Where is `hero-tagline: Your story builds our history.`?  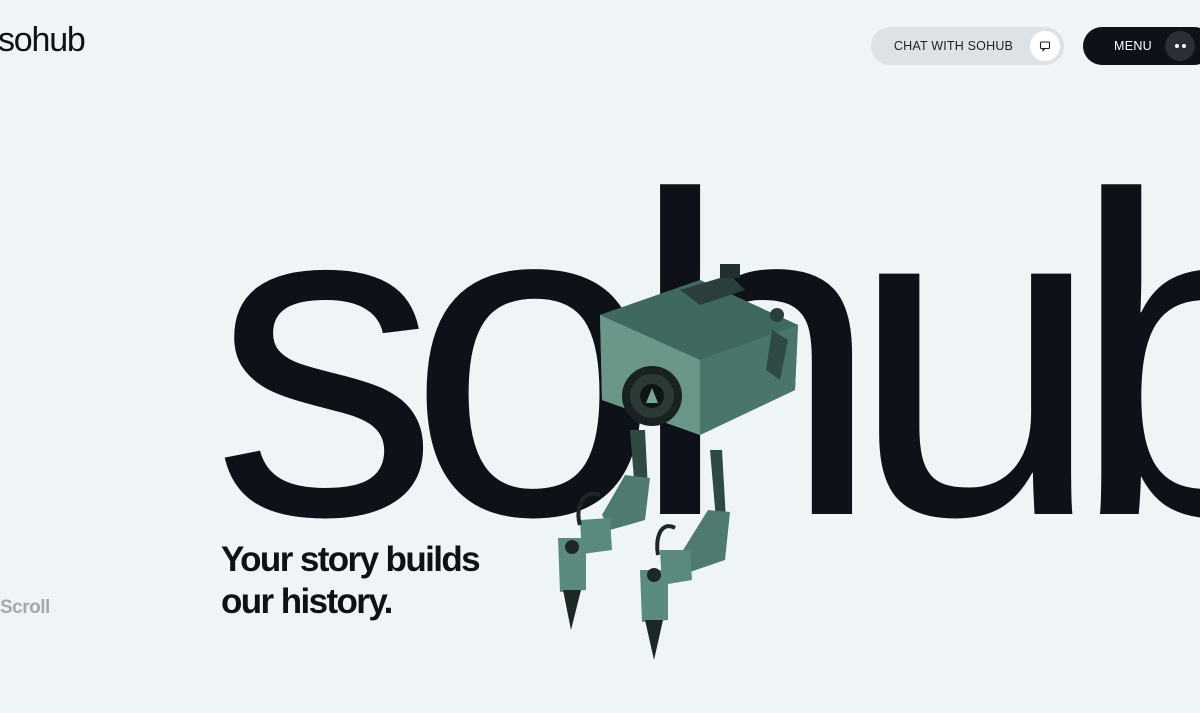 hero-tagline: Your story builds our history. is located at coordinates (351, 581).